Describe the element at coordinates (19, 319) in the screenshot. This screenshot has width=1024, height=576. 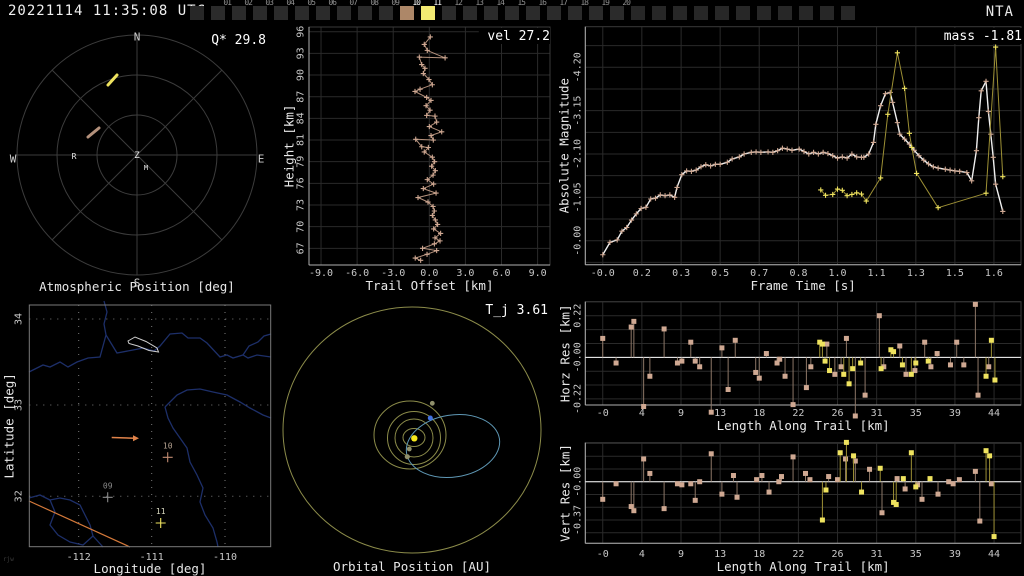
I see `y-tick-label: 34` at that location.